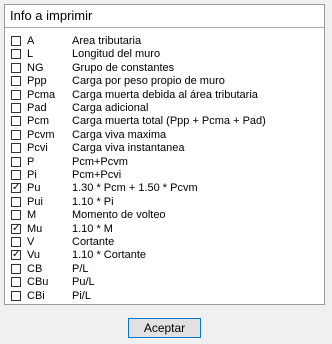 The image size is (332, 344). I want to click on item-description: 1.10 * M, so click(92, 228).